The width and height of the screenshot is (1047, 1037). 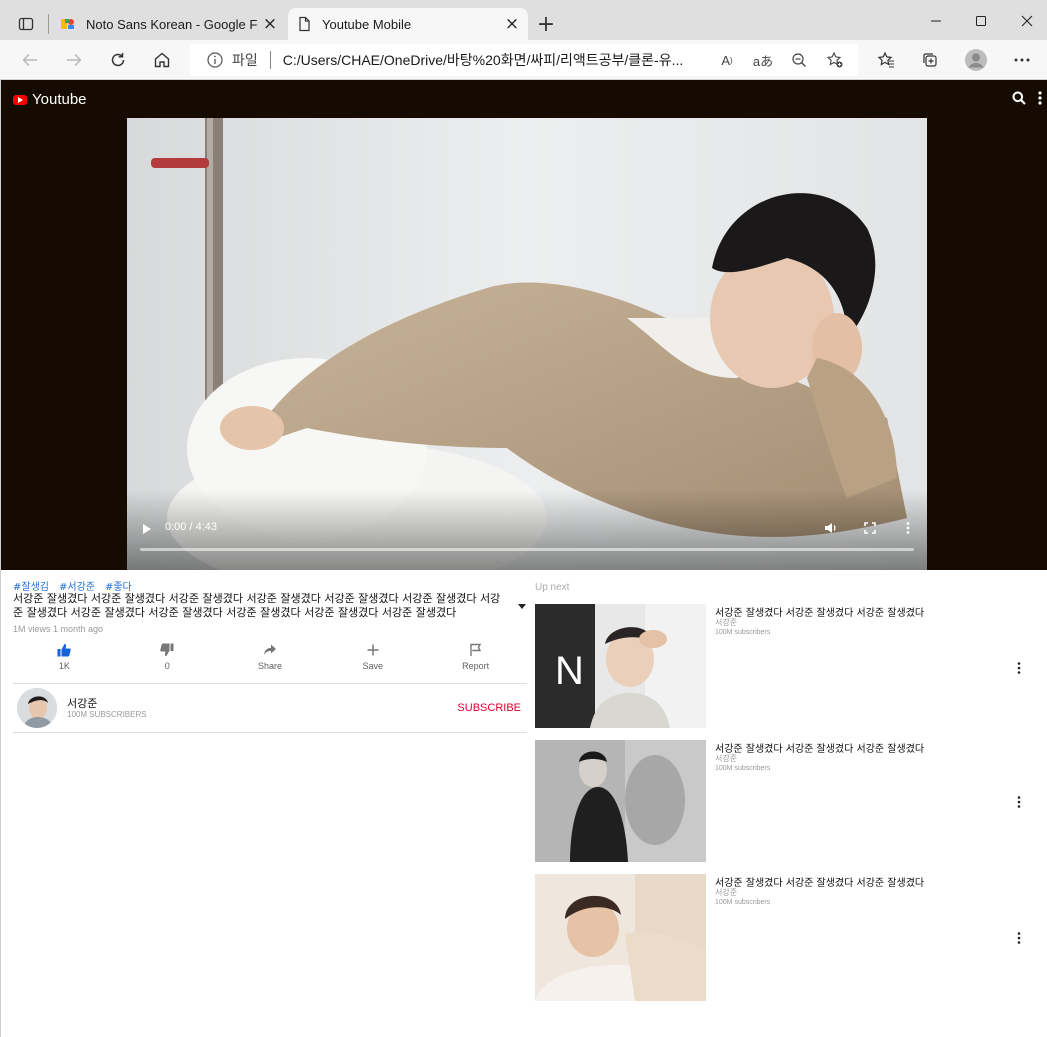 What do you see at coordinates (373, 666) in the screenshot?
I see `save-label: Save` at bounding box center [373, 666].